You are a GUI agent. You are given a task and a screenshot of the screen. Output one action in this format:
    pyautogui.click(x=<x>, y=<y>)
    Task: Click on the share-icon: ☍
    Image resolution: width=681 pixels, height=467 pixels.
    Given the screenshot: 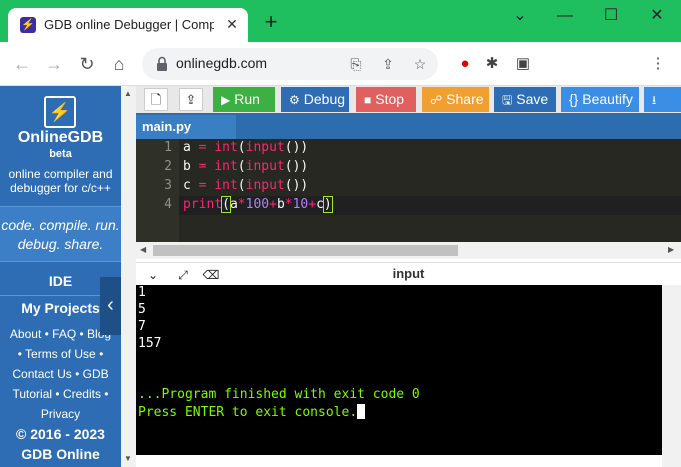 What is the action you would take?
    pyautogui.click(x=436, y=100)
    